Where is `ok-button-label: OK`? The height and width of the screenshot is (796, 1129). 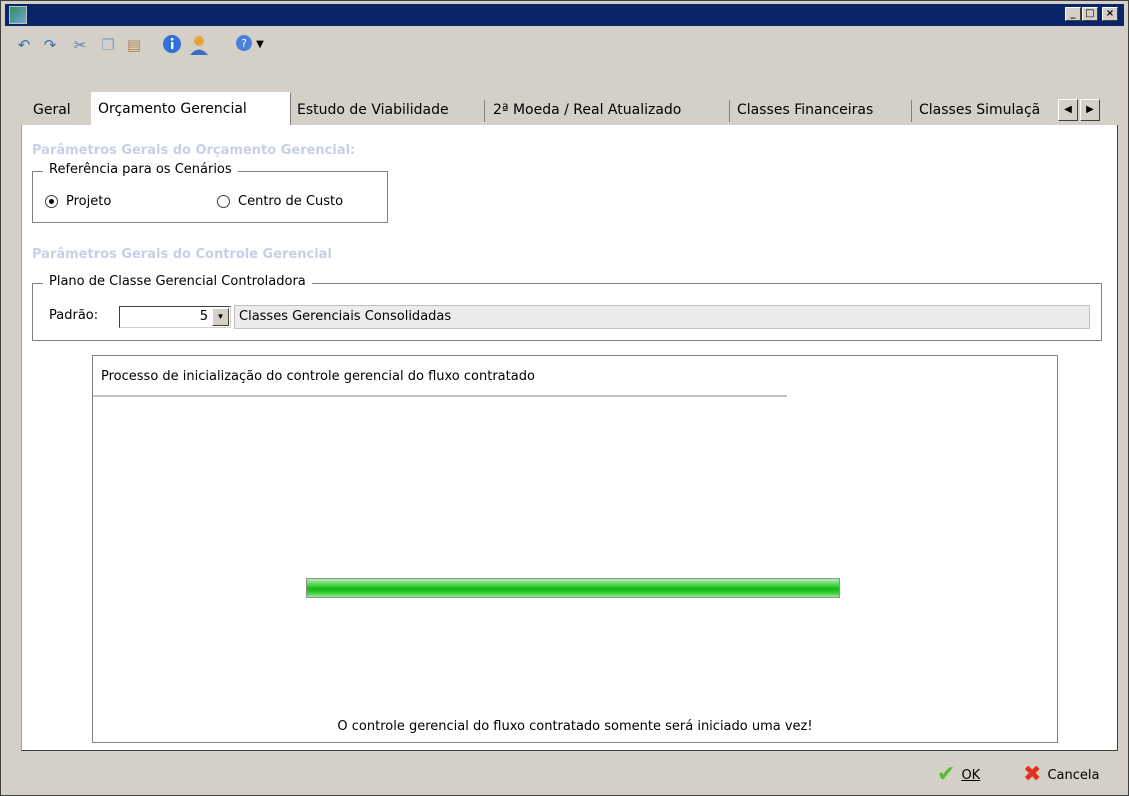
ok-button-label: OK is located at coordinates (971, 775).